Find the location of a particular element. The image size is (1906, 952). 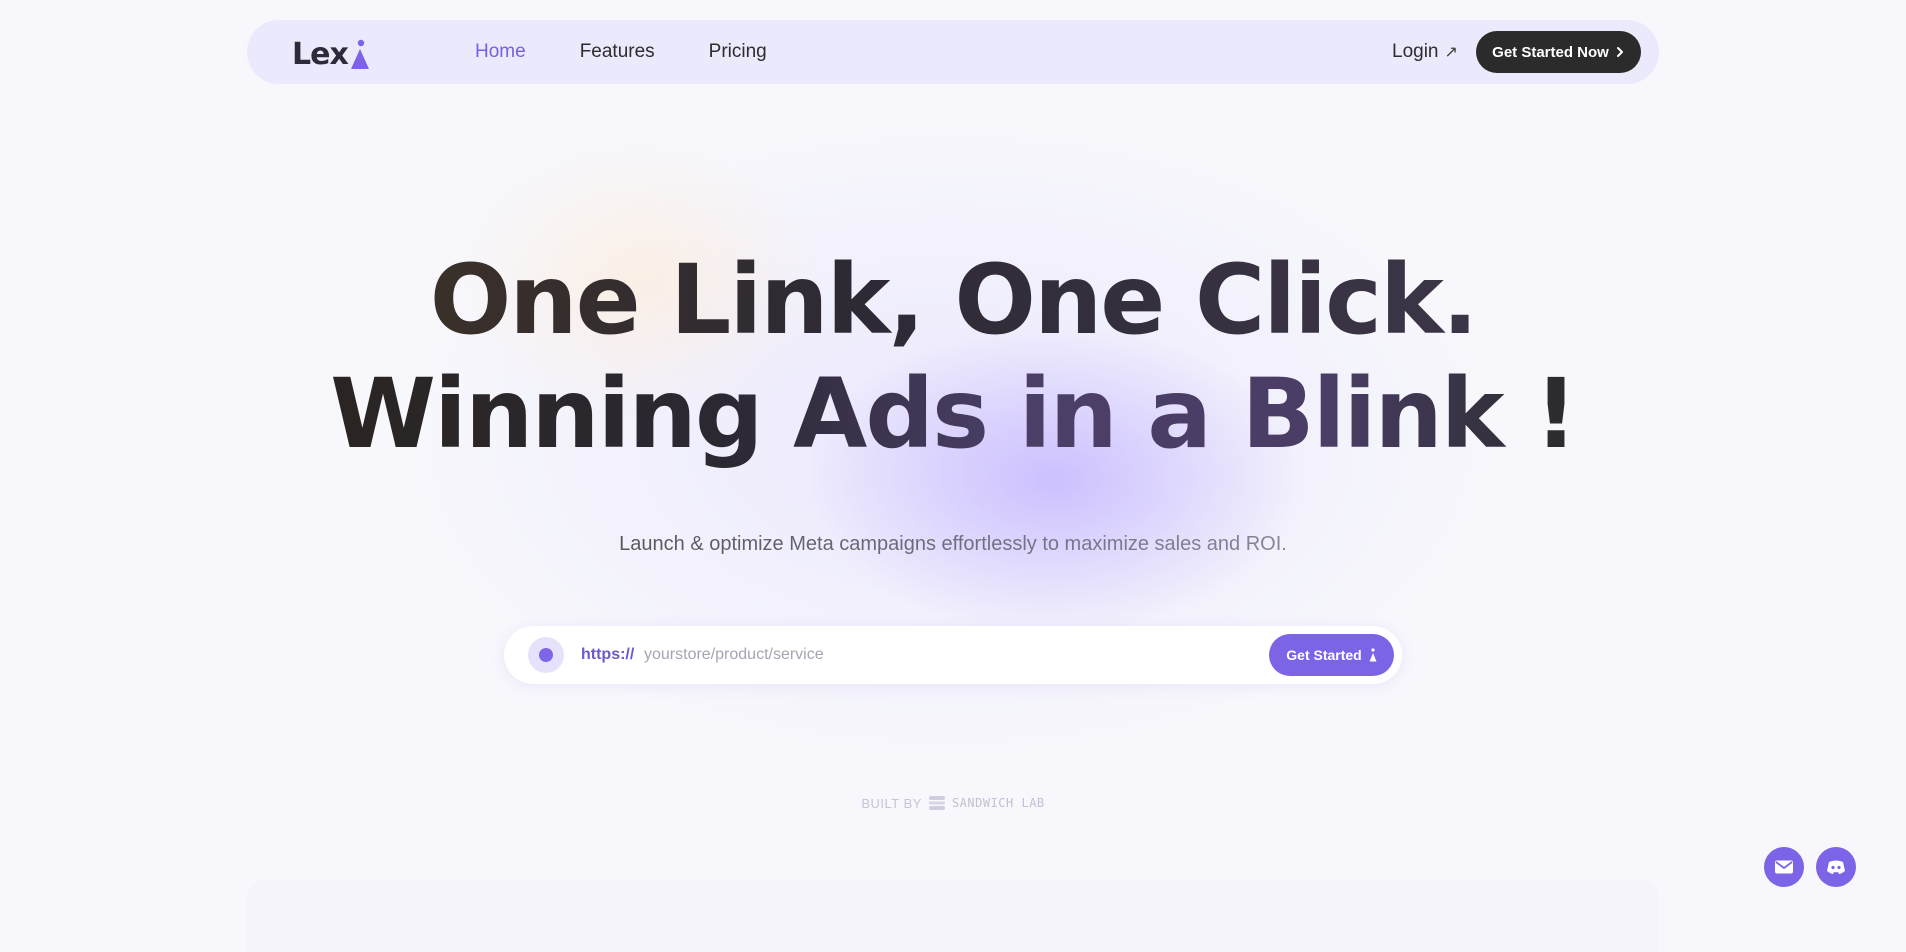

get-started-button: Get Started is located at coordinates (1331, 655).